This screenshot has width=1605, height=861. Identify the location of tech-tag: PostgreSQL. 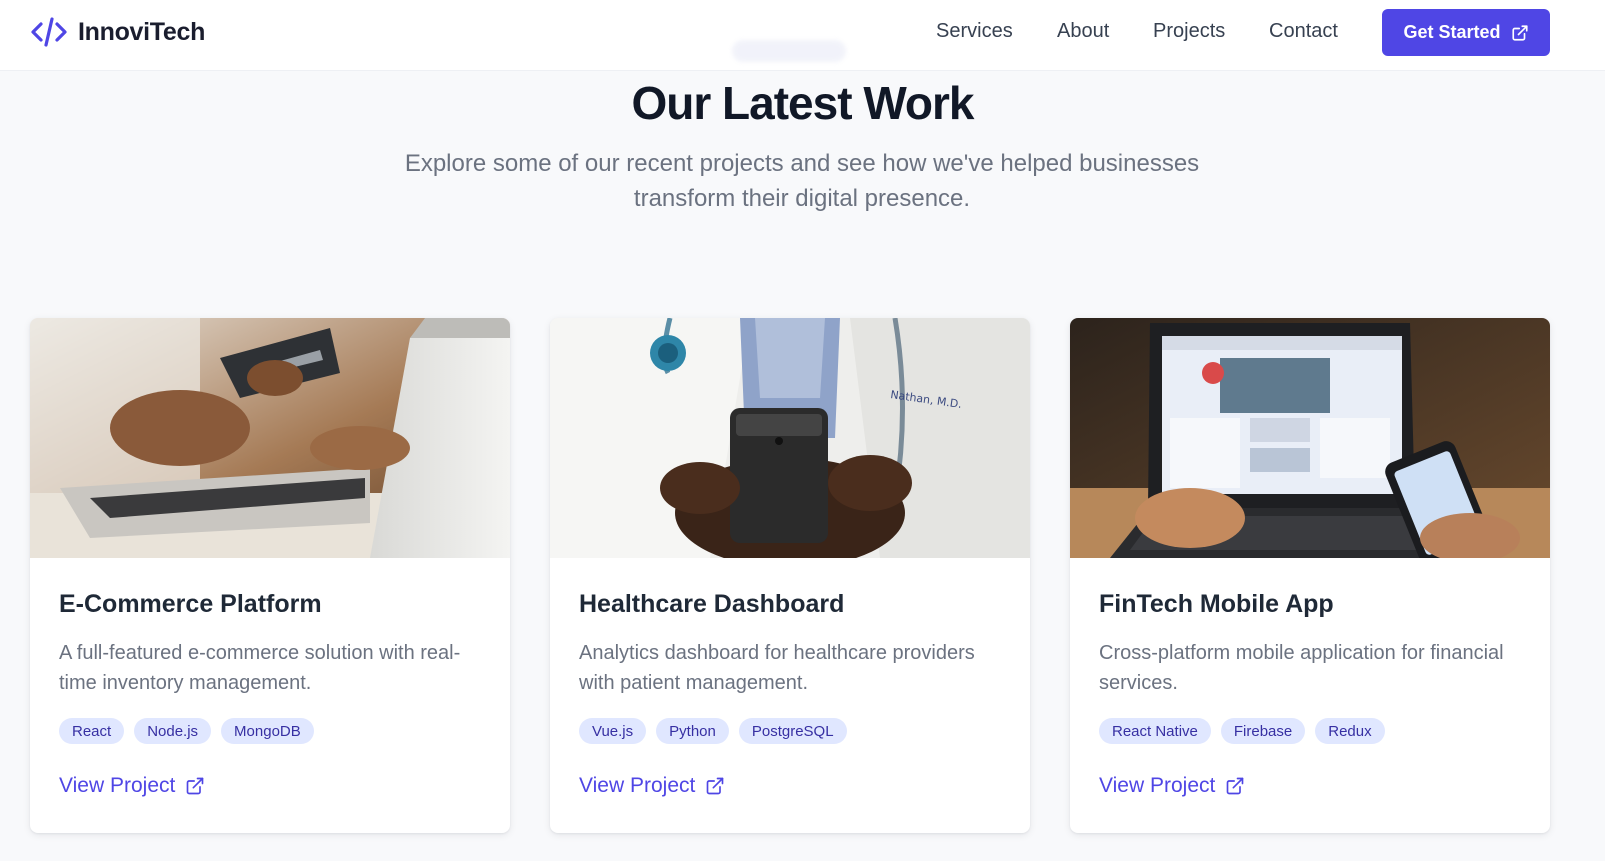
(792, 731).